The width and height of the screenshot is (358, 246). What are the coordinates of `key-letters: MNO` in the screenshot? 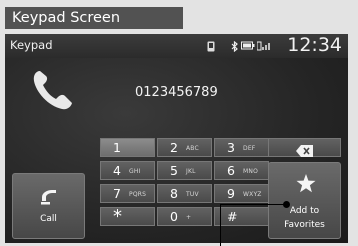 It's located at (250, 171).